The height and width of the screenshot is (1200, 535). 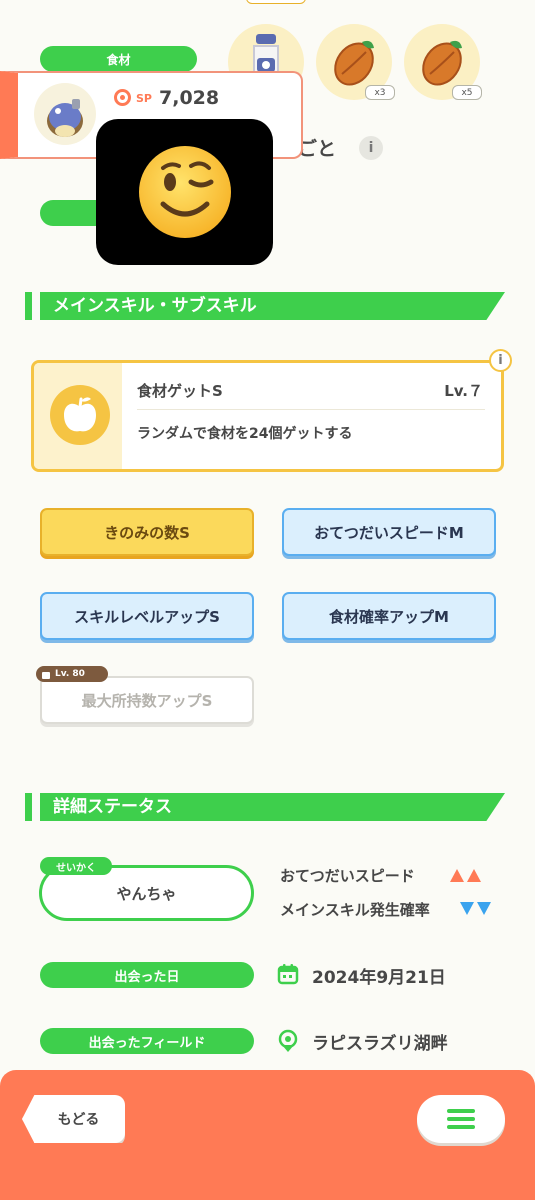 What do you see at coordinates (380, 92) in the screenshot?
I see `ingredient-count-2: x3` at bounding box center [380, 92].